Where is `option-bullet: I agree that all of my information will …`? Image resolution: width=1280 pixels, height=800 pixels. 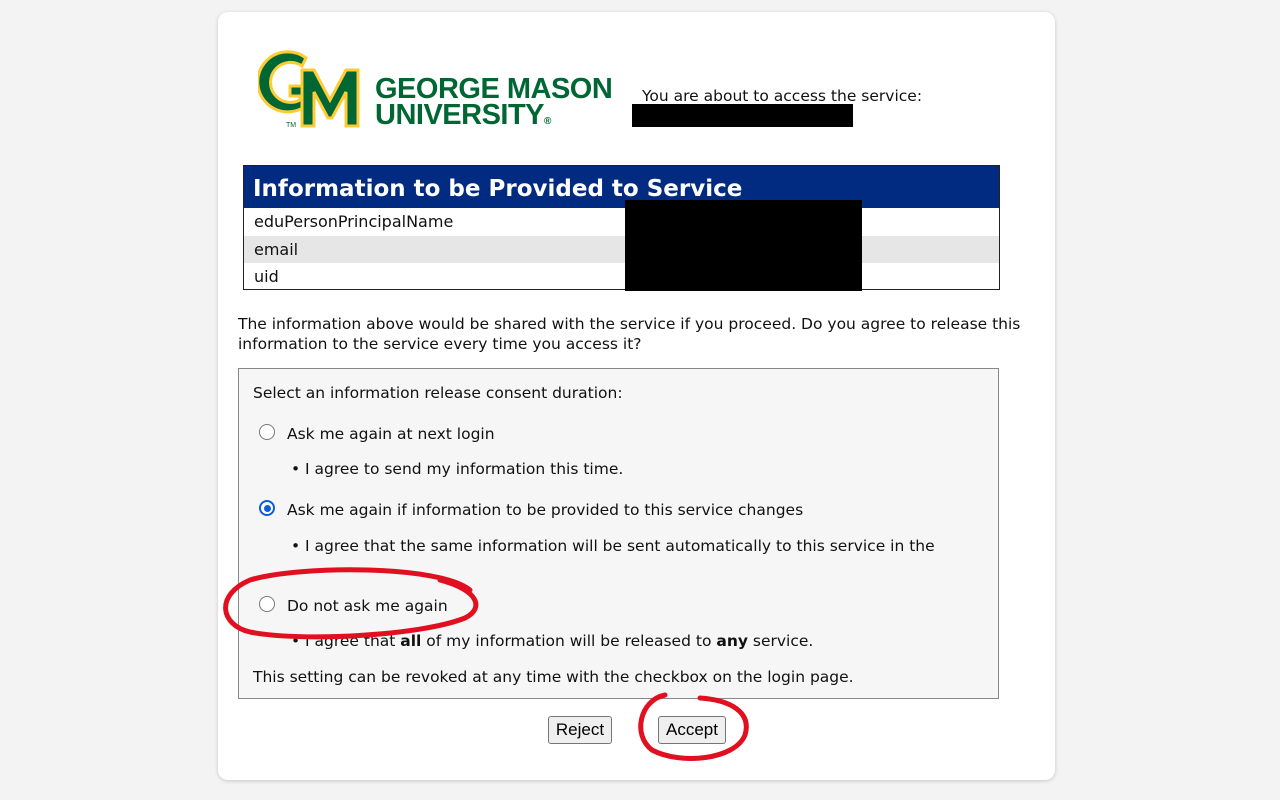 option-bullet: I agree that all of my information will … is located at coordinates (552, 641).